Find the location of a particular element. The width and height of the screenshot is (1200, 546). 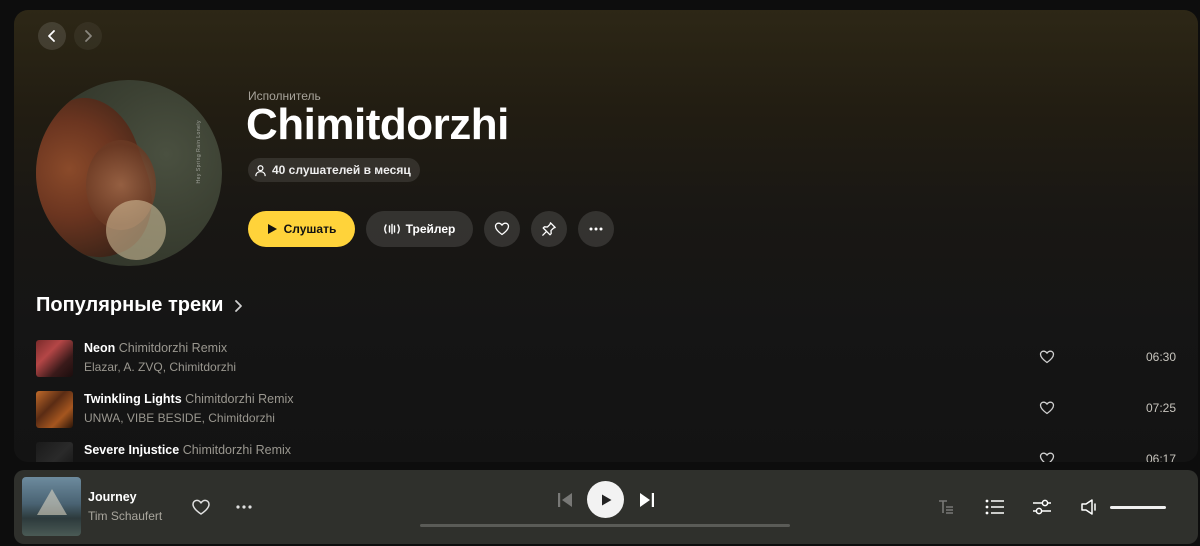

lyrics-icon is located at coordinates (946, 507).